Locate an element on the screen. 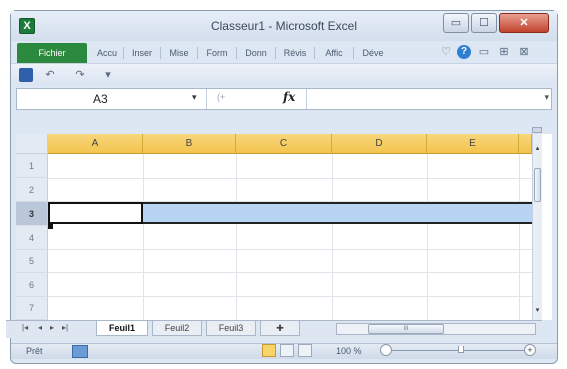  column-header-d: D is located at coordinates (379, 144).